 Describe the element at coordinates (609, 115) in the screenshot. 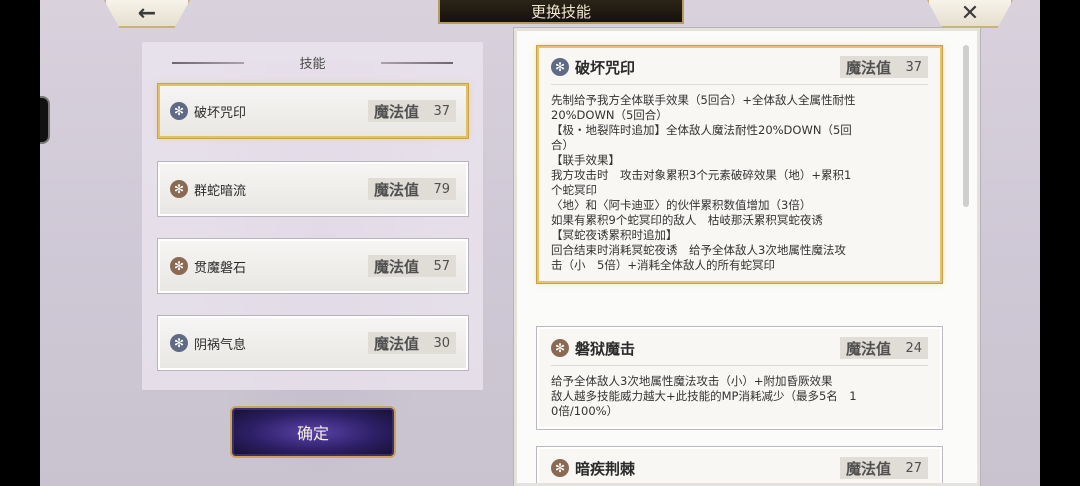

I see `description-line: 20%DOWN（5回合）` at that location.